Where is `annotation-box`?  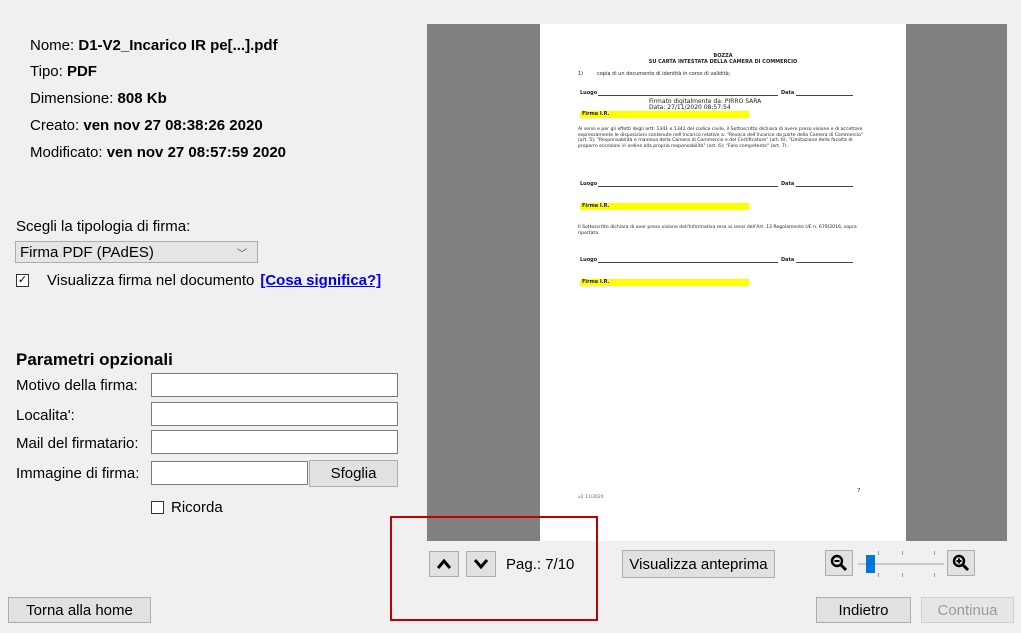 annotation-box is located at coordinates (494, 568).